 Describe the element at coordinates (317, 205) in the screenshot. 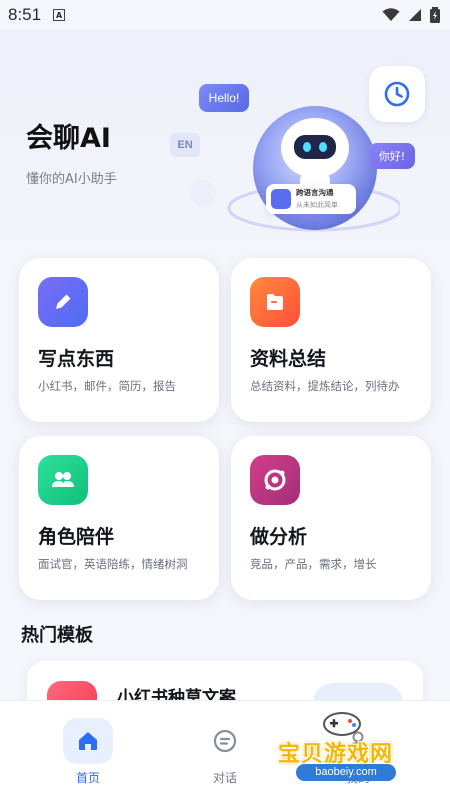

I see `translate-subtitle: 从未如此简单` at that location.